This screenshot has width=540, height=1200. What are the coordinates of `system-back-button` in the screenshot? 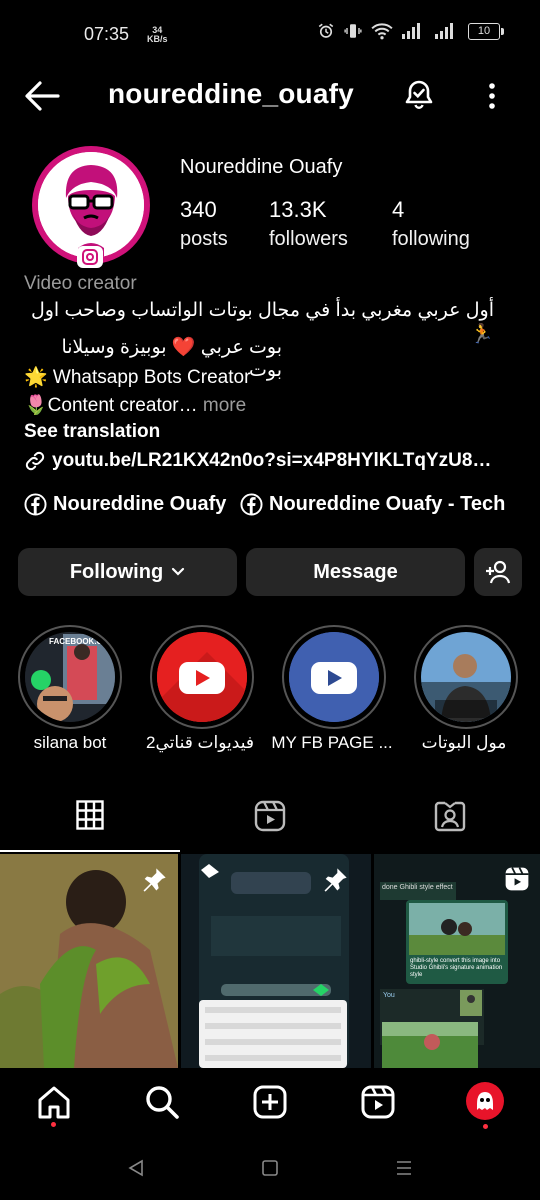 It's located at (136, 1168).